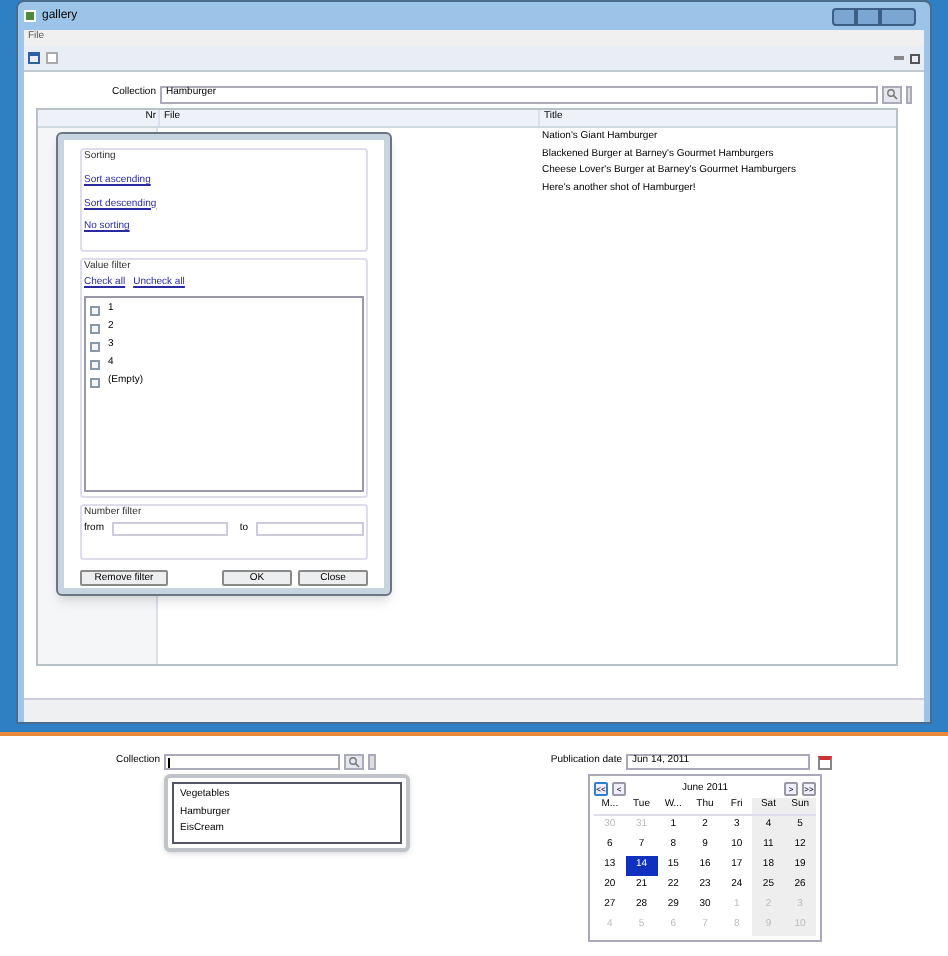 The image size is (948, 956). I want to click on text-cursor, so click(168, 762).